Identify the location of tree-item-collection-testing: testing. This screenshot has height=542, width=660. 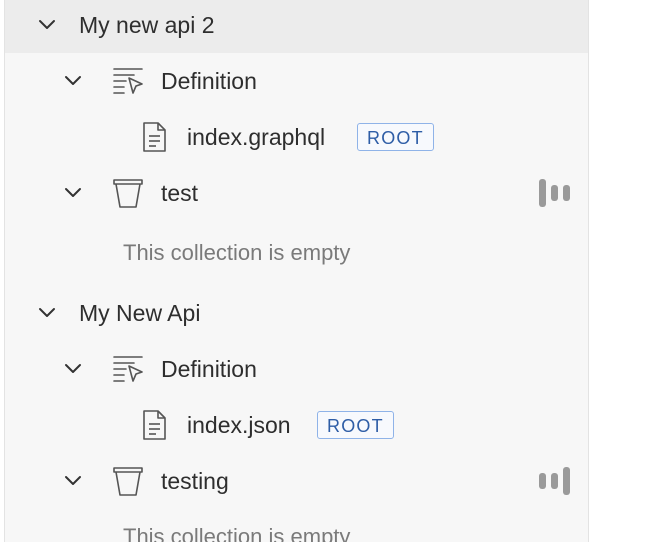
(296, 481).